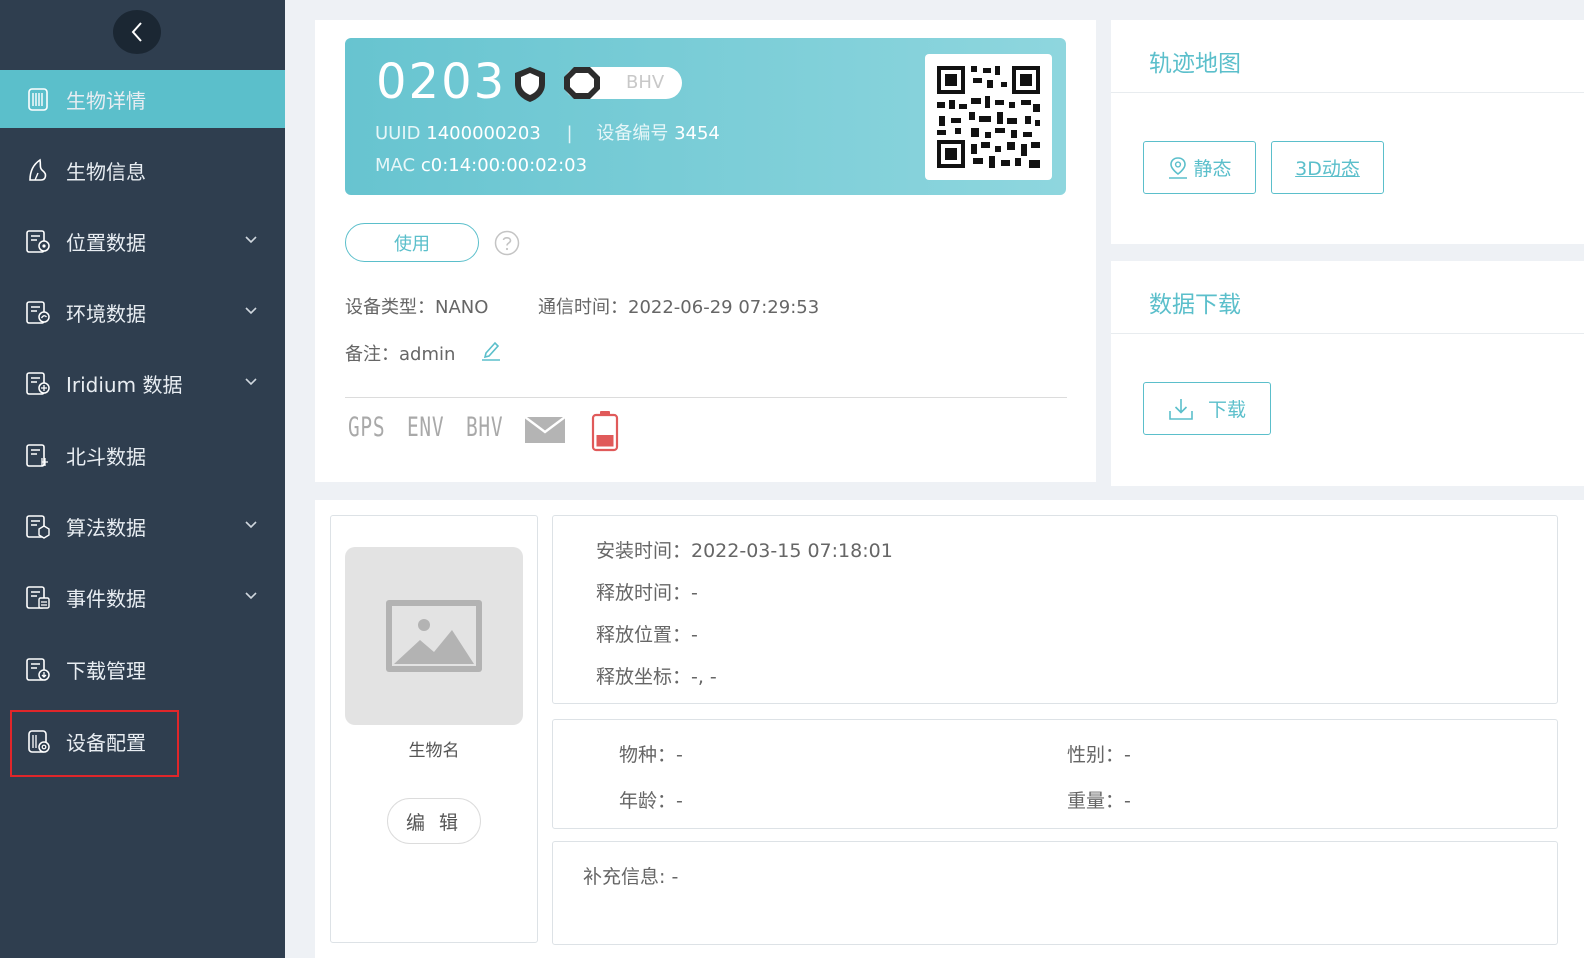 The height and width of the screenshot is (958, 1584). I want to click on sidebar-item-download-mgmt: 下载管理, so click(142, 669).